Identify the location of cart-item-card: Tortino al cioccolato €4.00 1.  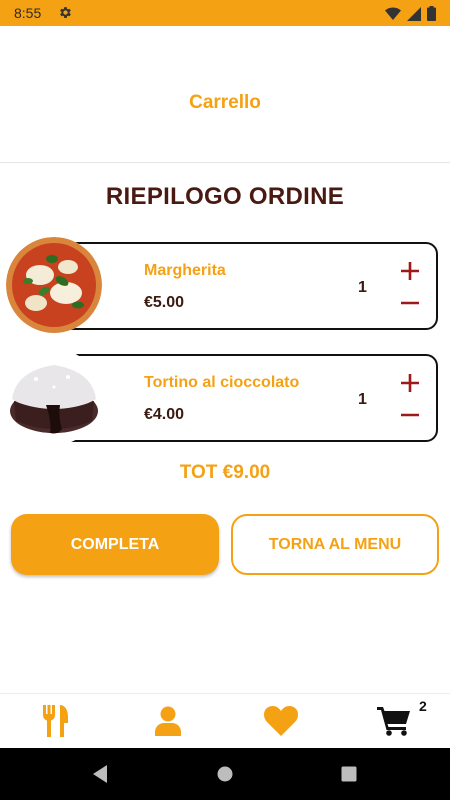
(249, 398).